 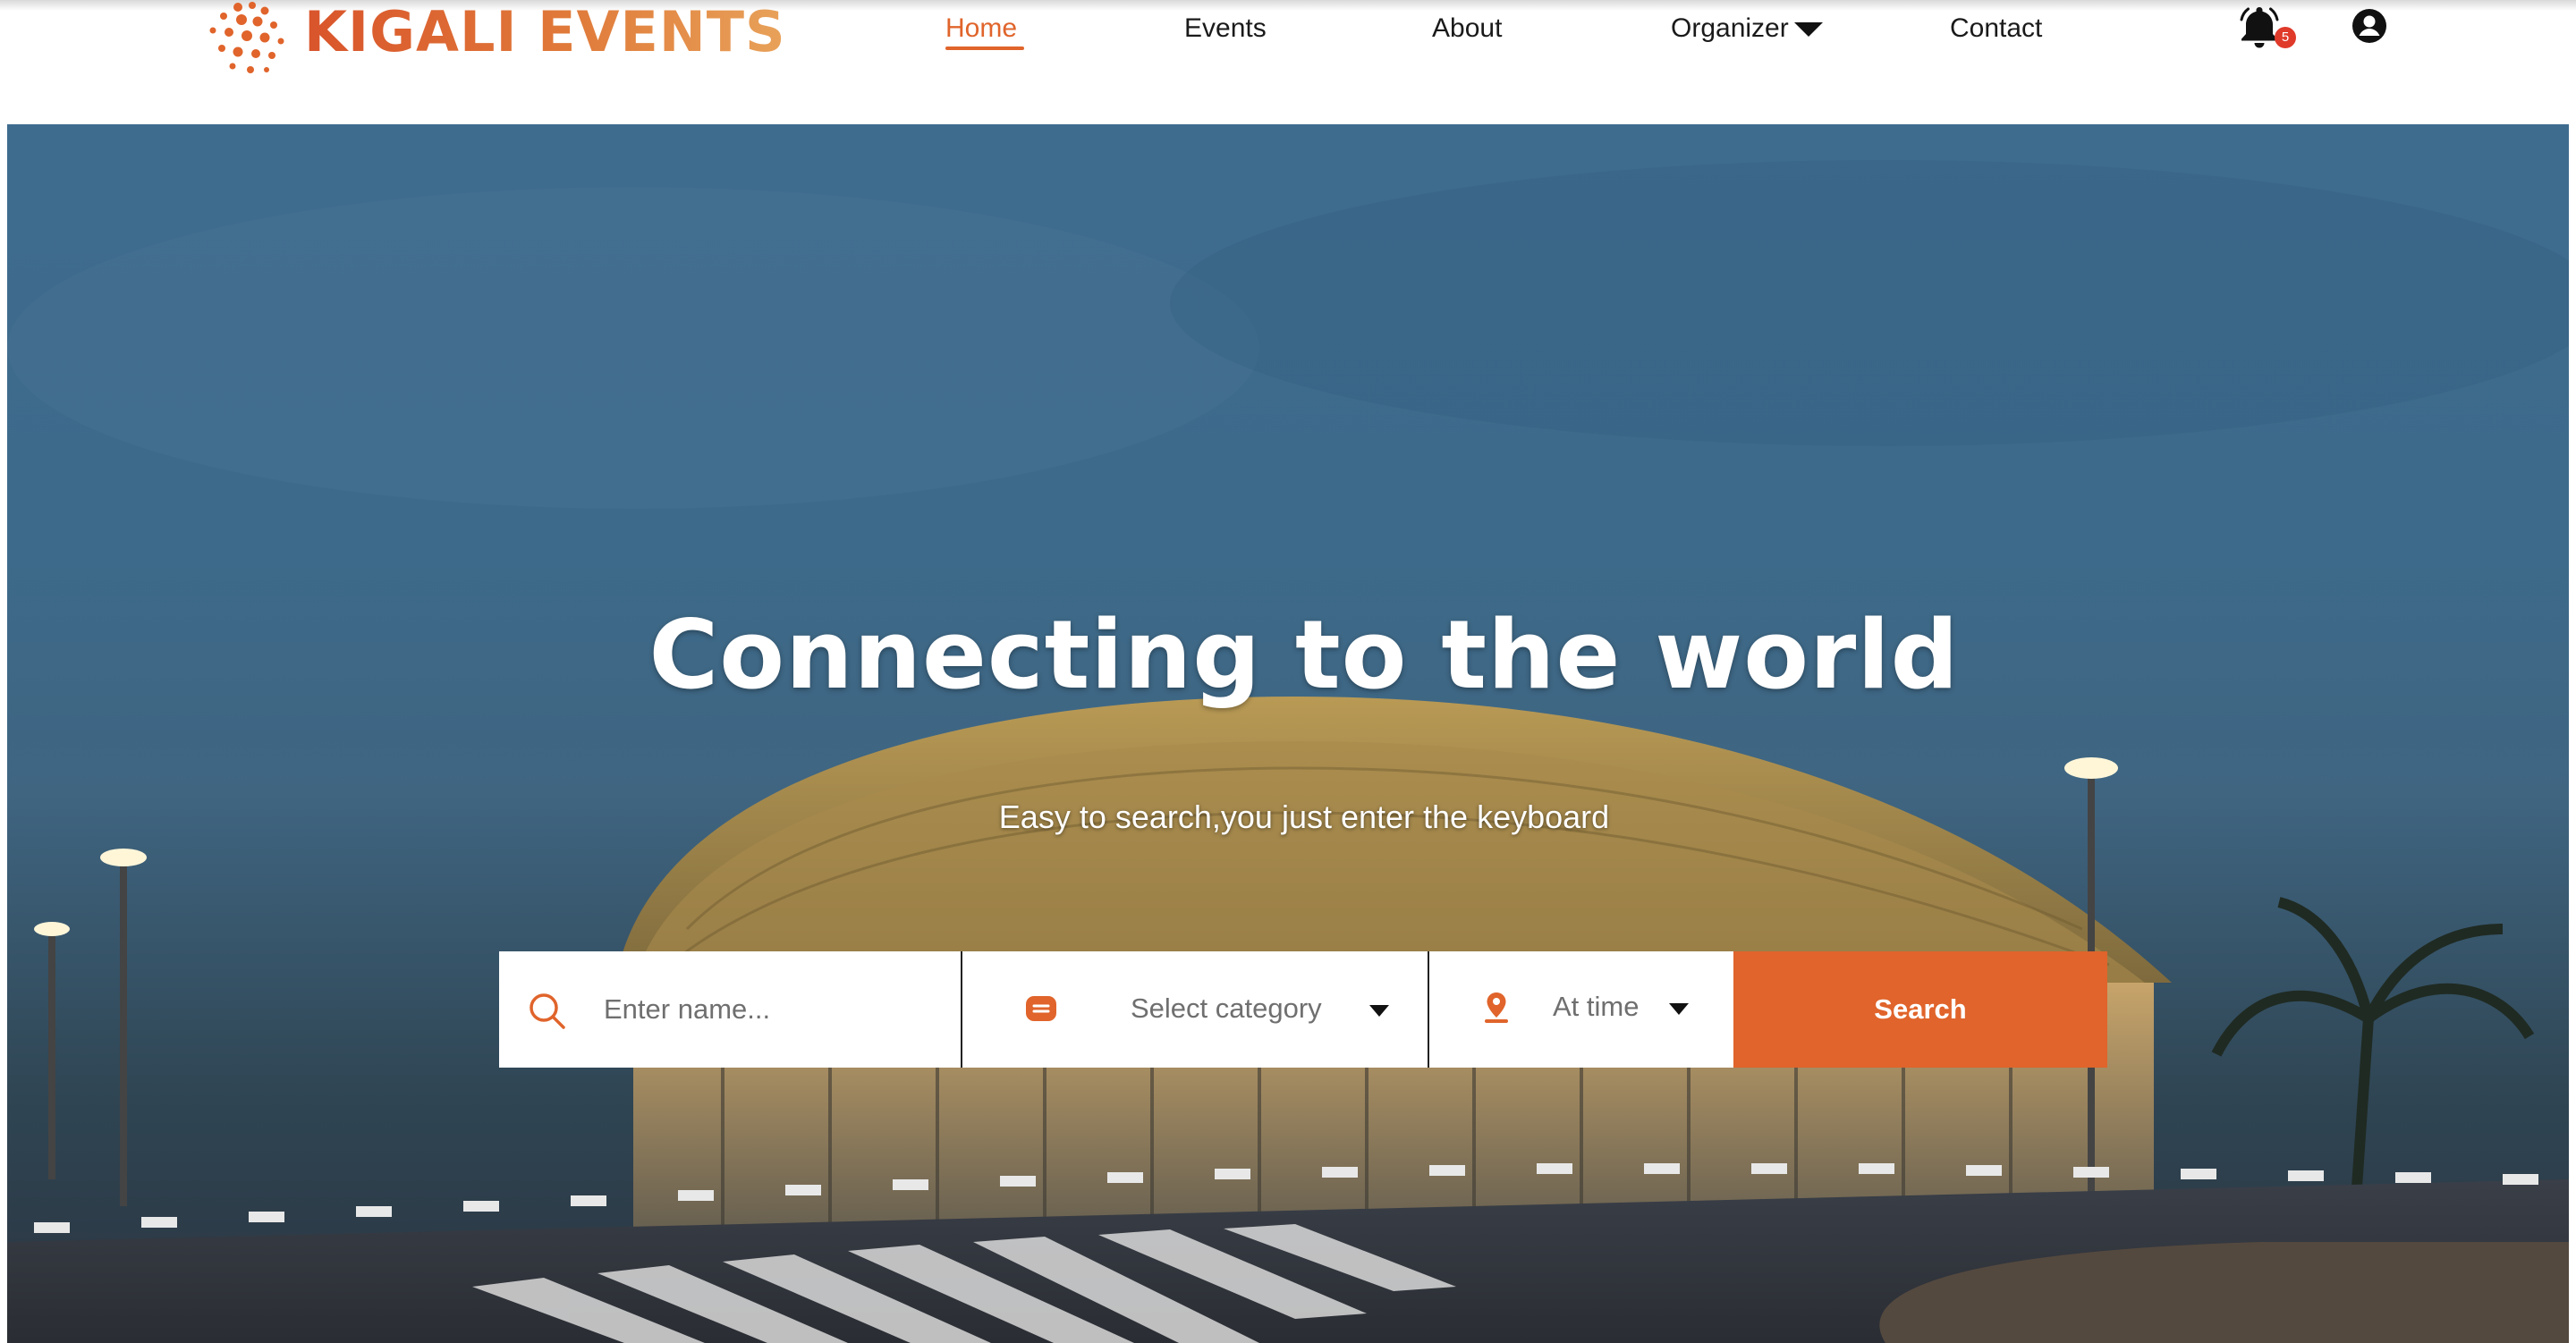 What do you see at coordinates (1920, 1010) in the screenshot?
I see `search-button: Search` at bounding box center [1920, 1010].